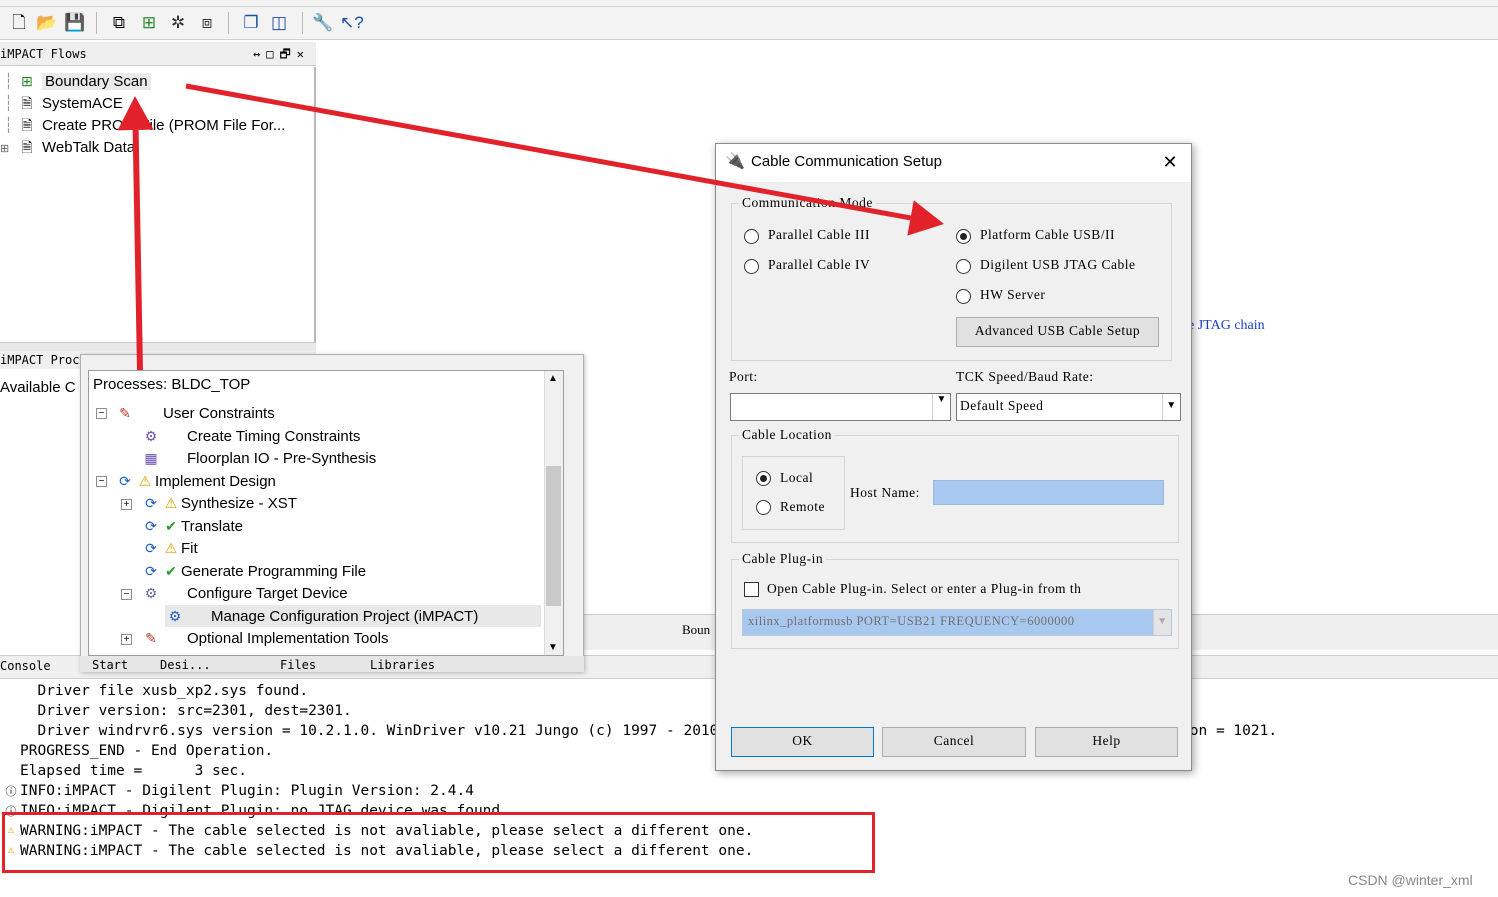  I want to click on process-user-constraints: ✎ User Constraints, so click(195, 413).